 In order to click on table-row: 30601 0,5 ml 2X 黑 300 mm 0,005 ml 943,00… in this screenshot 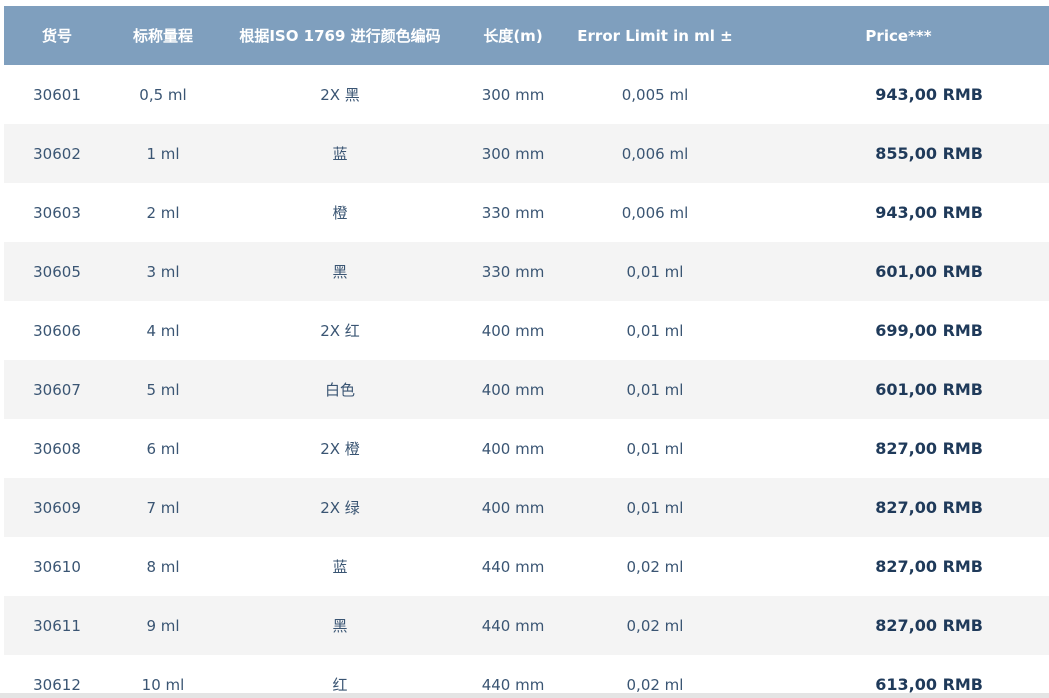, I will do `click(526, 94)`.